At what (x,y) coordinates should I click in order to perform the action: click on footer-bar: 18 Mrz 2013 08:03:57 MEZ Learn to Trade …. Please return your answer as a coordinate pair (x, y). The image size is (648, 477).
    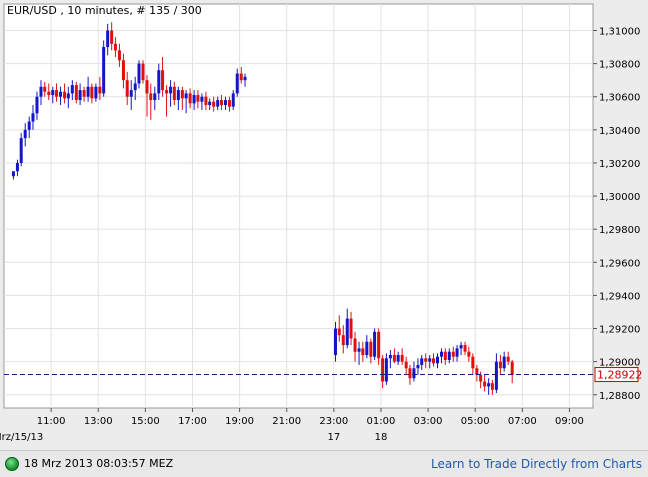
    Looking at the image, I should click on (324, 463).